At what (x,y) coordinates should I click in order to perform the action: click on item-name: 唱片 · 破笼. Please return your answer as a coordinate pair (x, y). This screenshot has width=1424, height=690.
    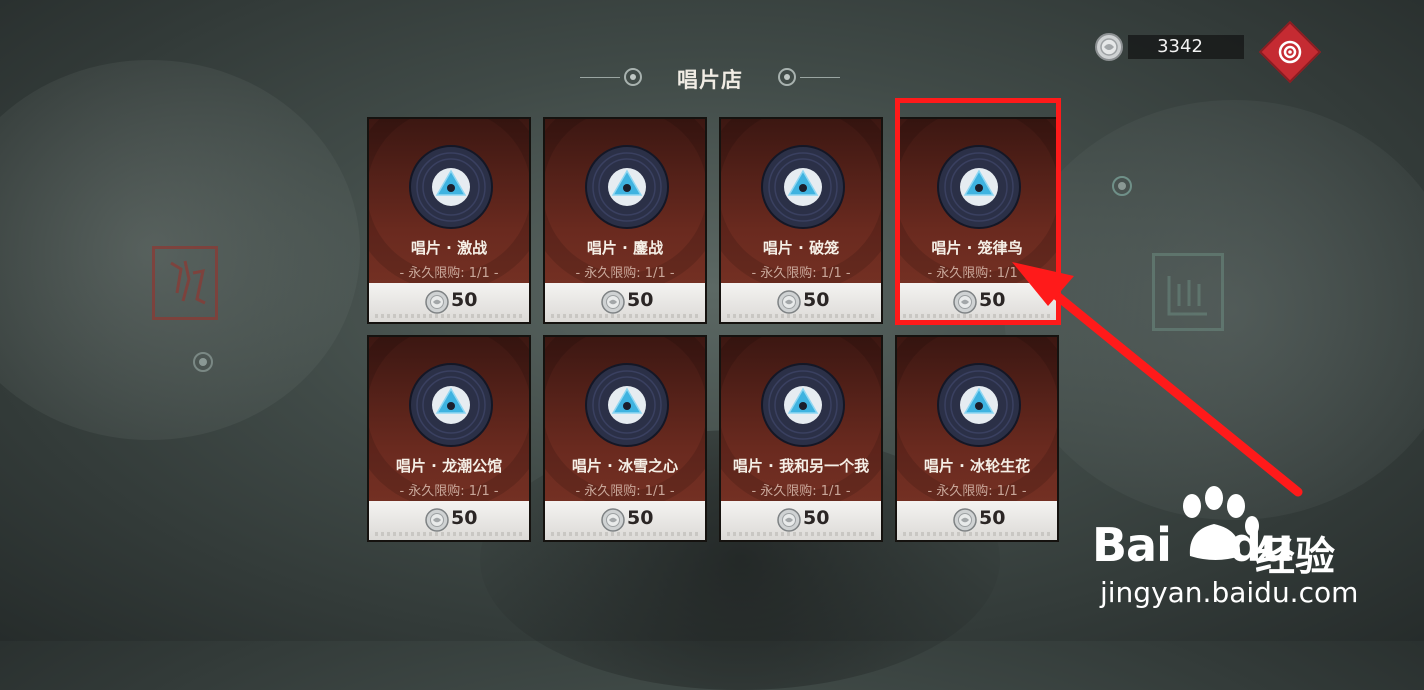
    Looking at the image, I should click on (801, 248).